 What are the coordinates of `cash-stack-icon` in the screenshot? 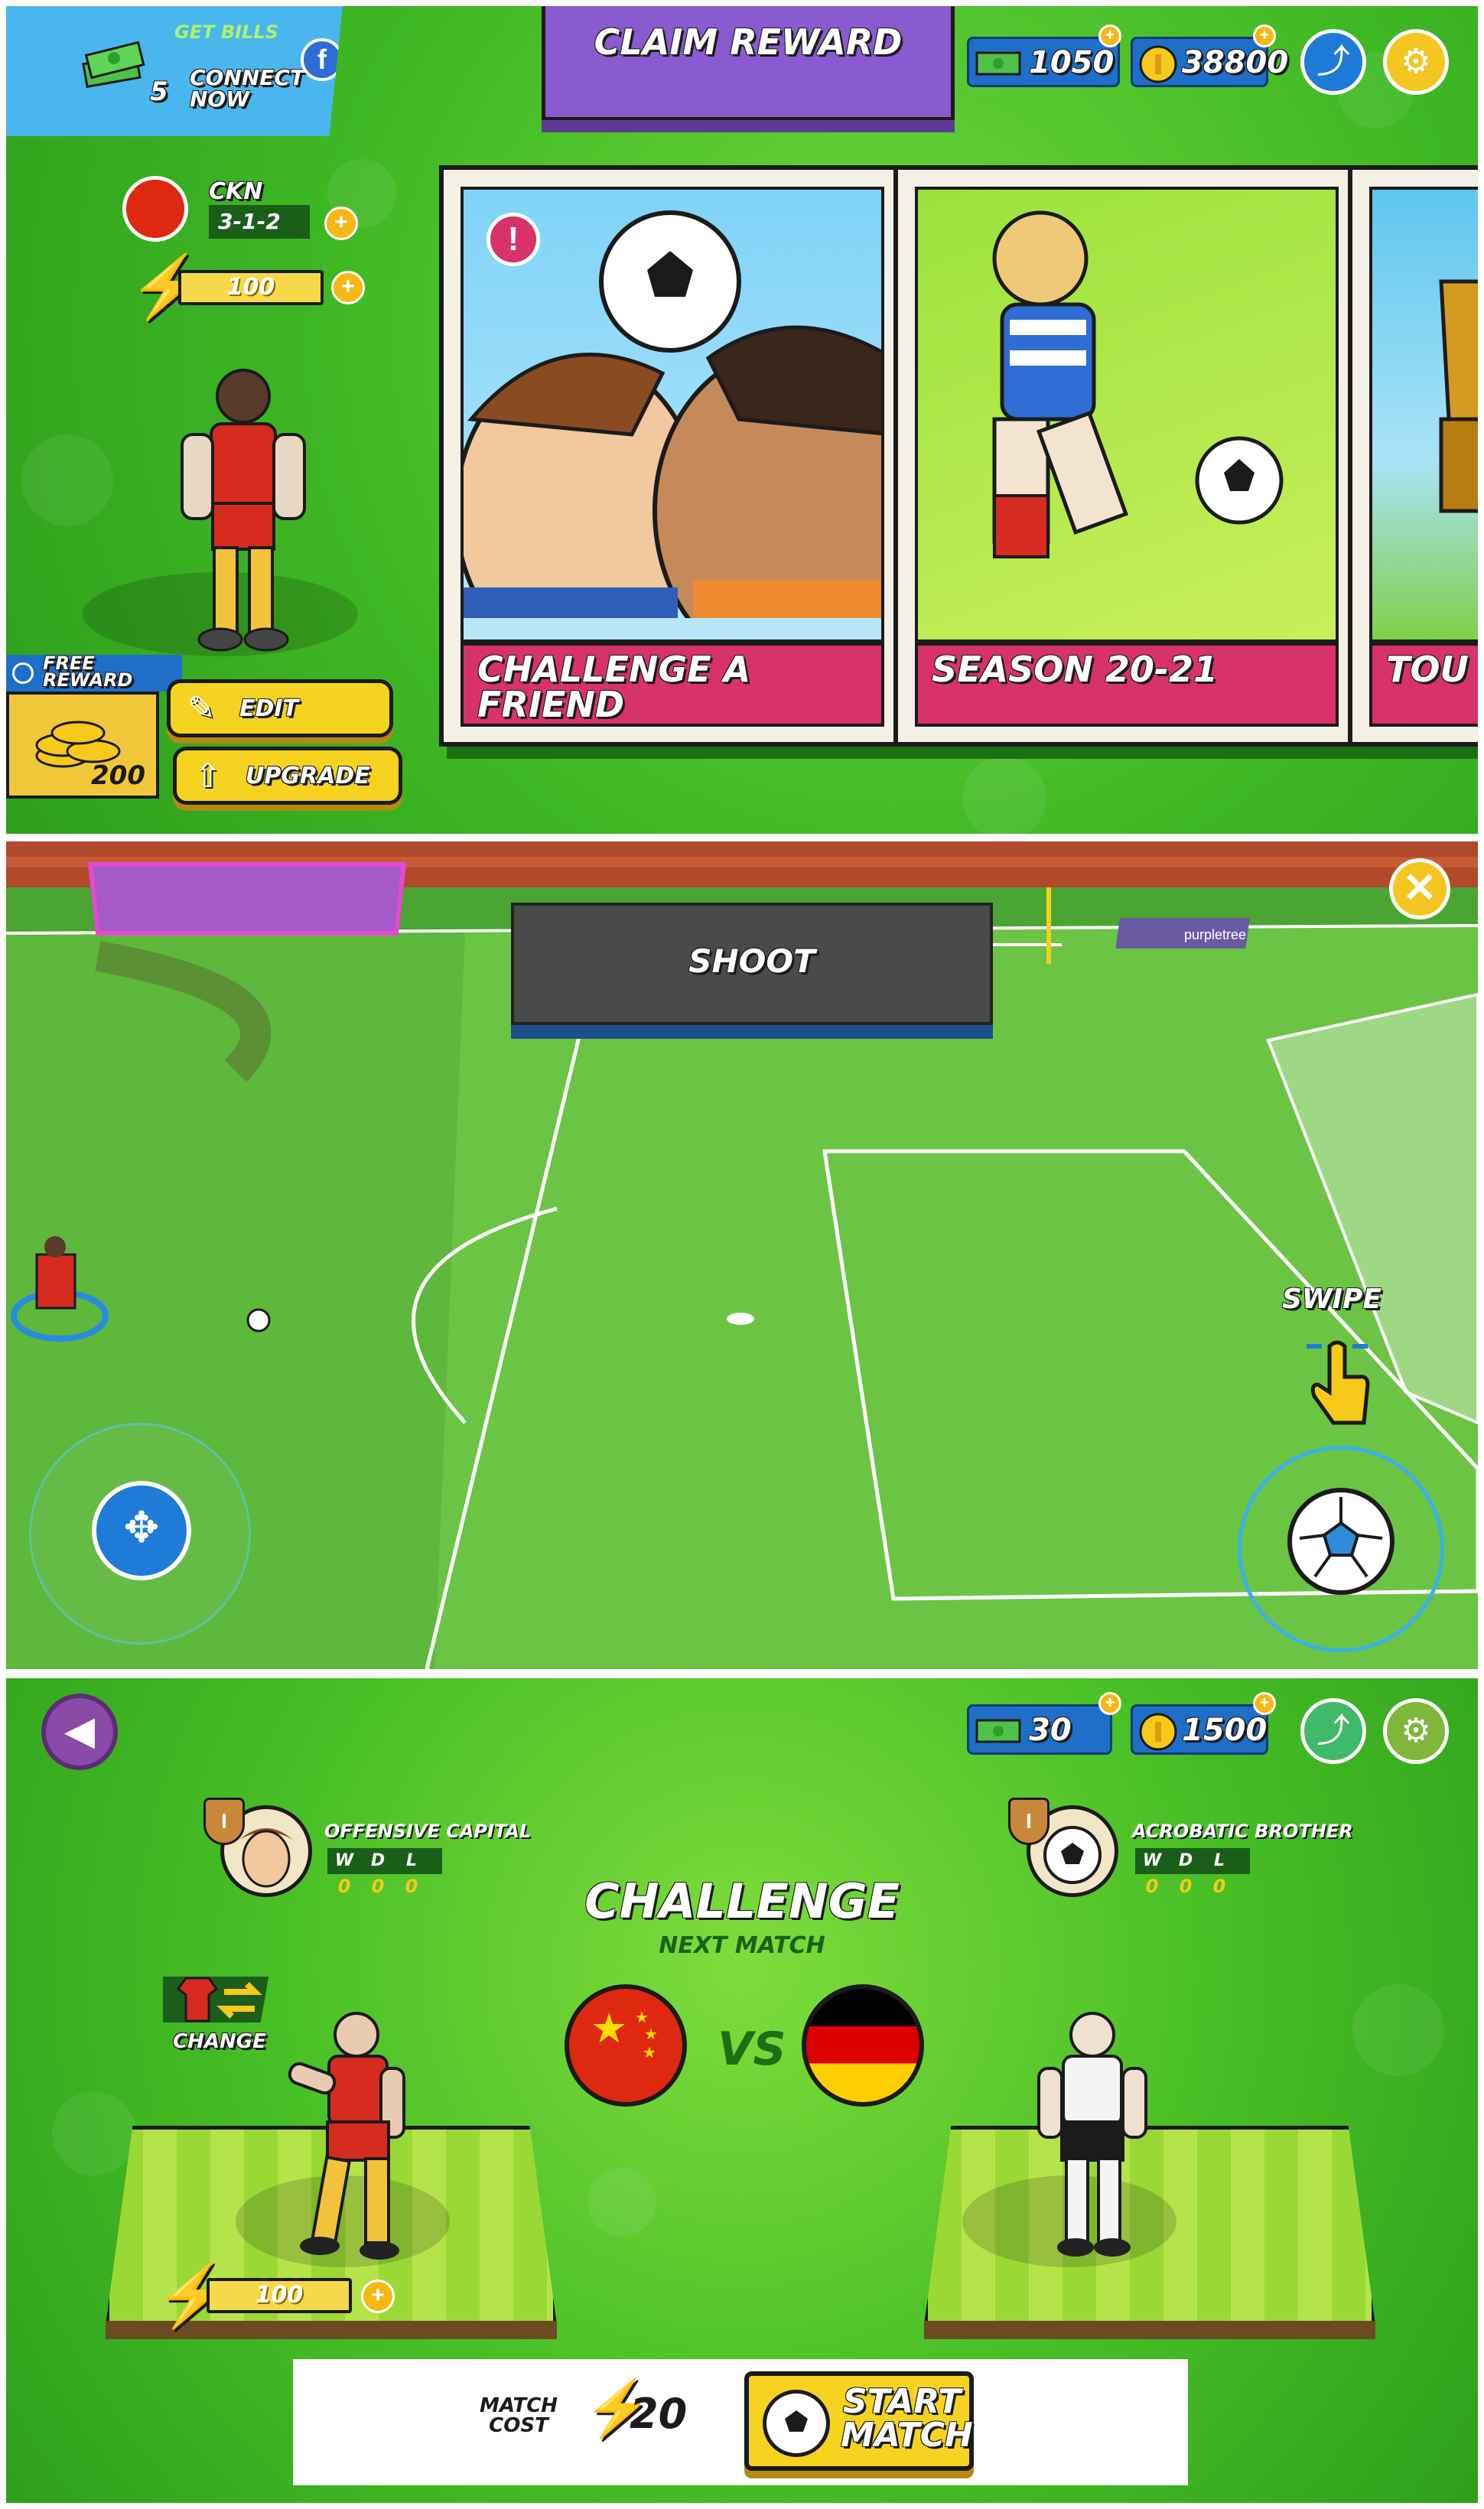 It's located at (113, 65).